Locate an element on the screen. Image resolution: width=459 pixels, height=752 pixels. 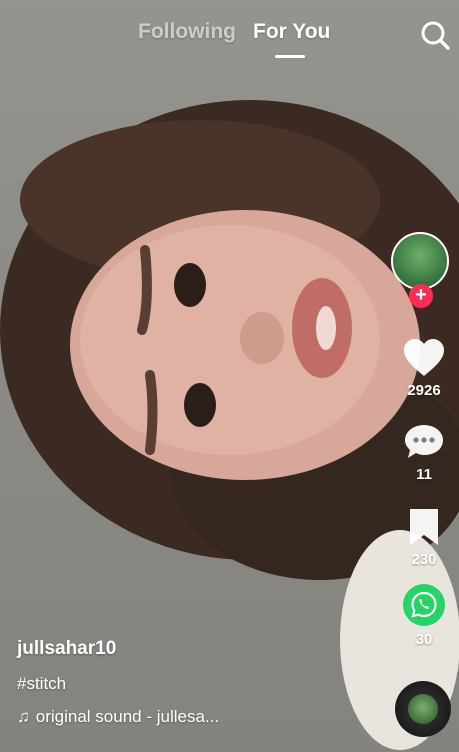
tab-for-you: For You is located at coordinates (291, 32).